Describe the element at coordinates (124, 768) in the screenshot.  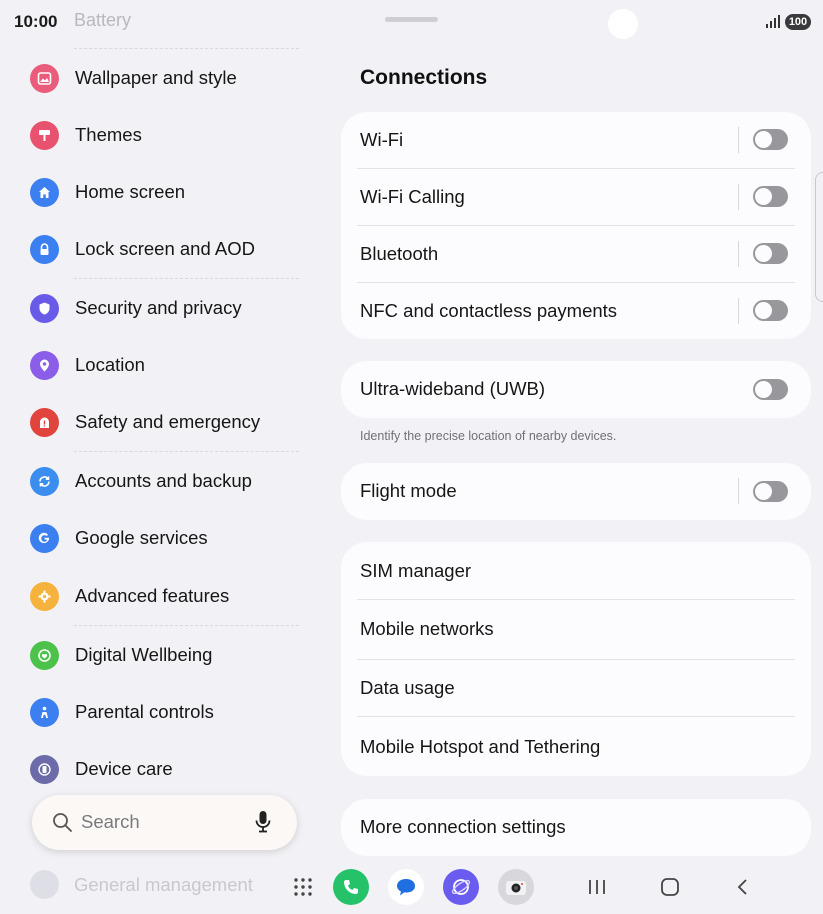
I see `sidebar-item-label: Device care` at that location.